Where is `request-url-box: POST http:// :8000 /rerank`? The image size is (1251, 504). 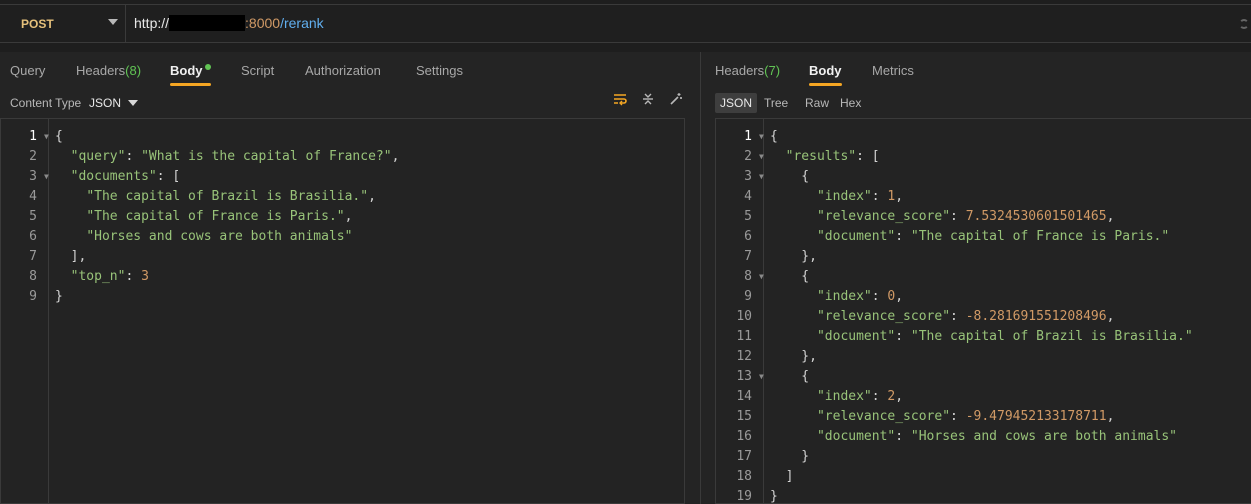
request-url-box: POST http:// :8000 /rerank is located at coordinates (625, 23).